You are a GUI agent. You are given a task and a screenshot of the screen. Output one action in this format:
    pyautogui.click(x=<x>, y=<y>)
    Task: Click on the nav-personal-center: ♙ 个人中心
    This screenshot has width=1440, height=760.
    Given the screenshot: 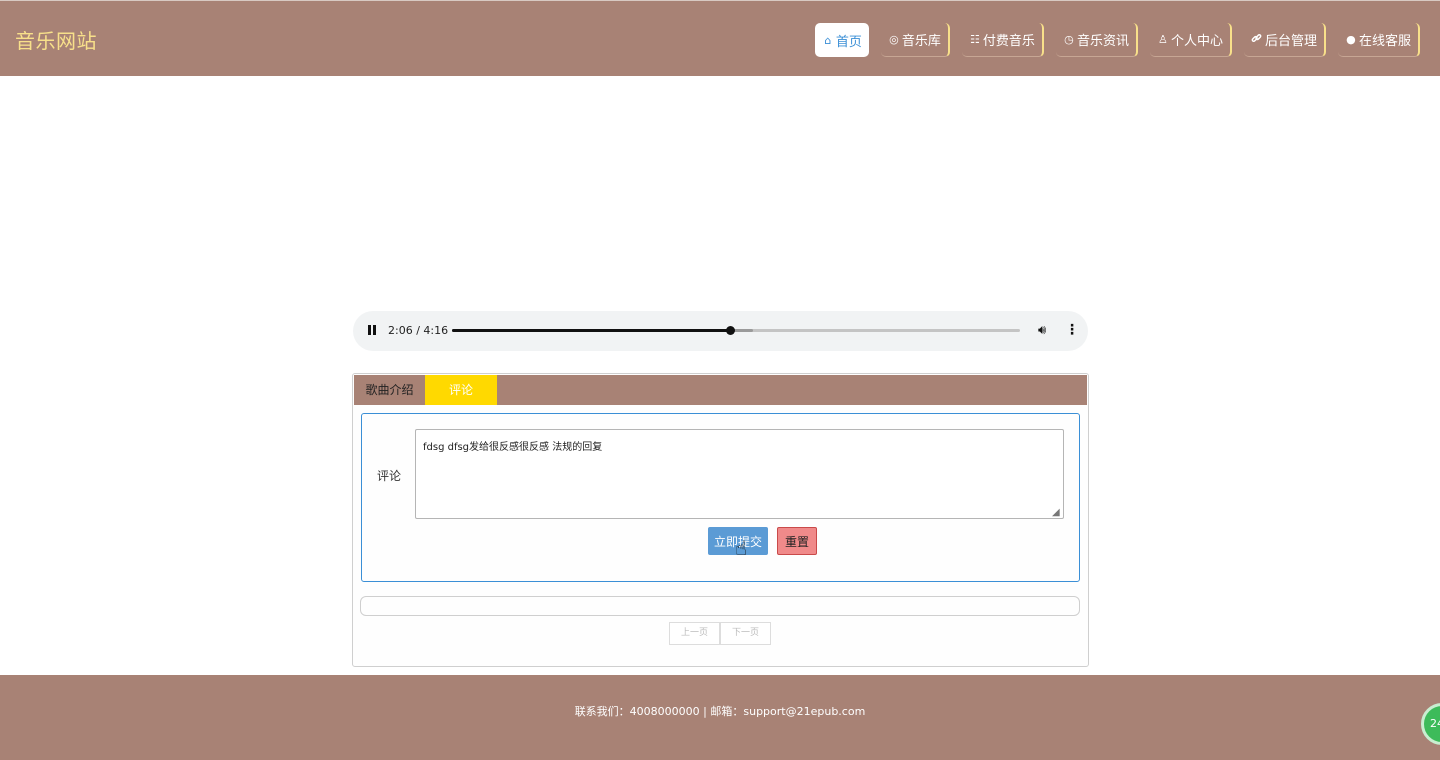 What is the action you would take?
    pyautogui.click(x=1190, y=40)
    